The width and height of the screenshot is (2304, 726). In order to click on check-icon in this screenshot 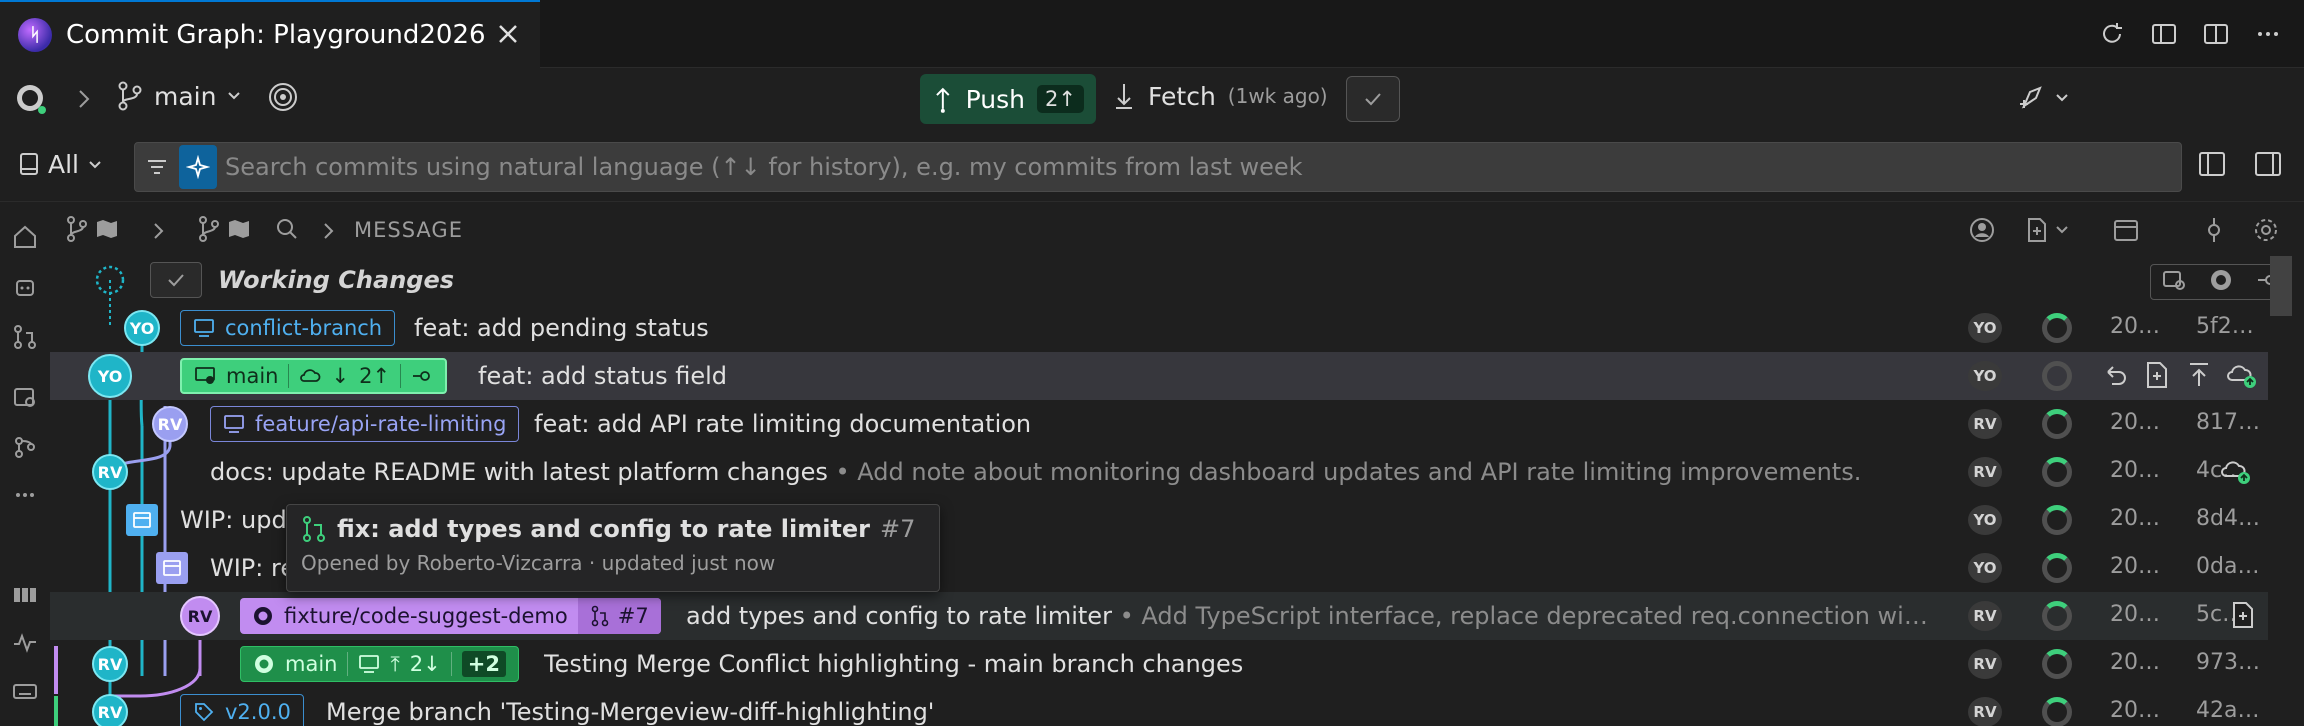, I will do `click(176, 280)`.